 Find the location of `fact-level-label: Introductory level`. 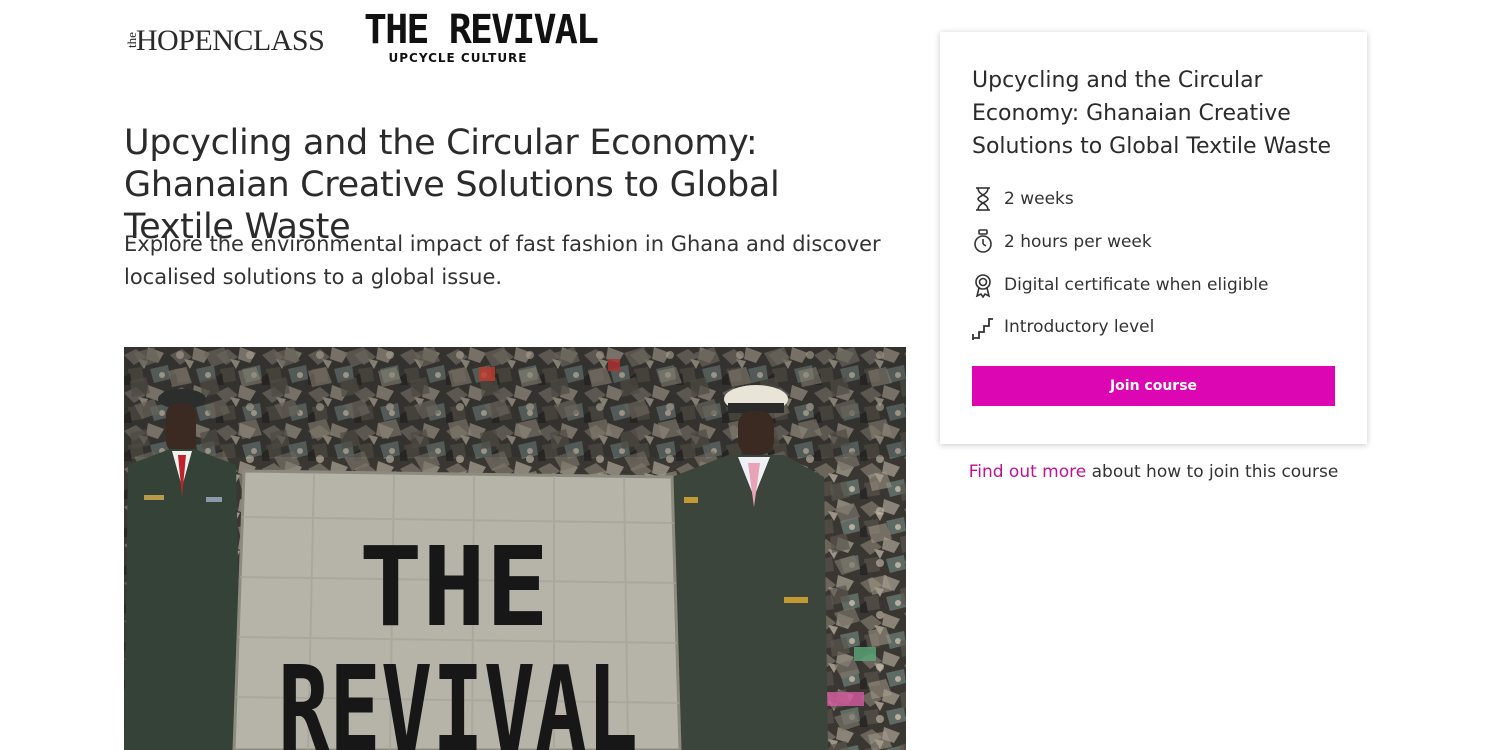

fact-level-label: Introductory level is located at coordinates (1079, 327).